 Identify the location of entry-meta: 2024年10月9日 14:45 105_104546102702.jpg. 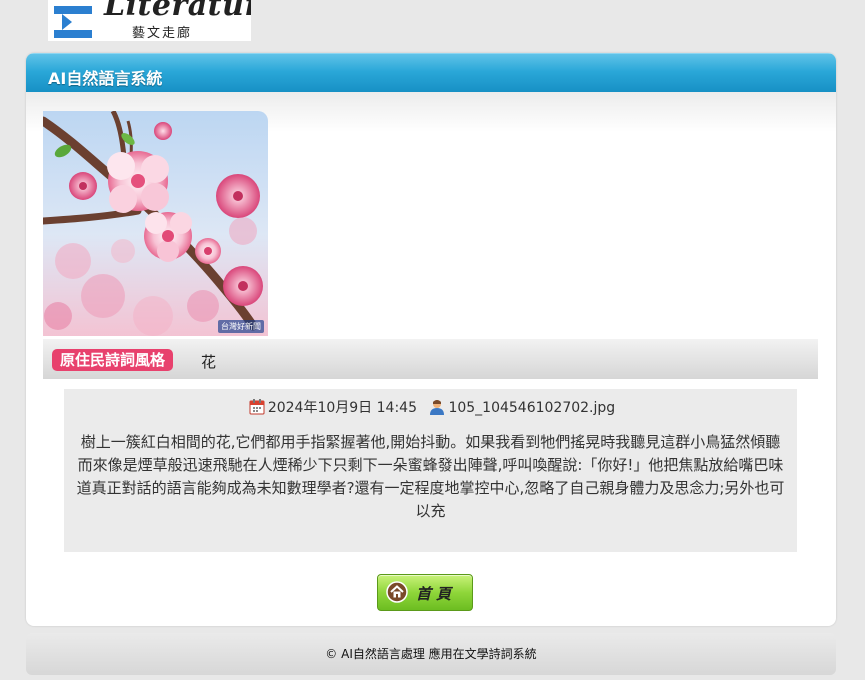
(430, 407).